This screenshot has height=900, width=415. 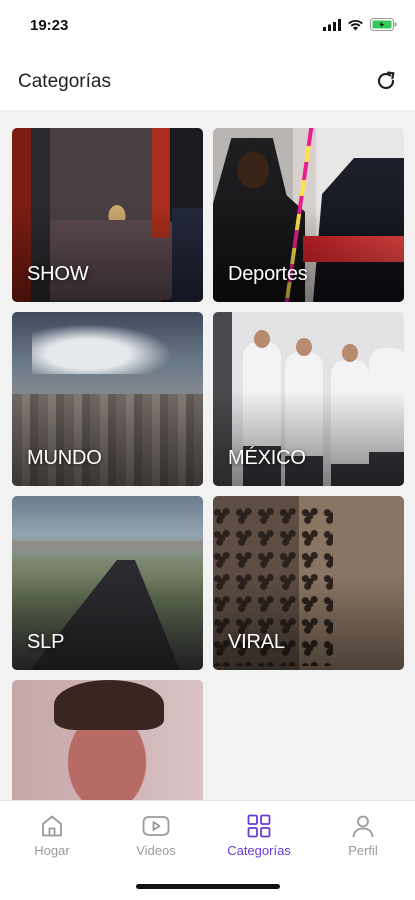 I want to click on tab-label: Categorías, so click(x=259, y=850).